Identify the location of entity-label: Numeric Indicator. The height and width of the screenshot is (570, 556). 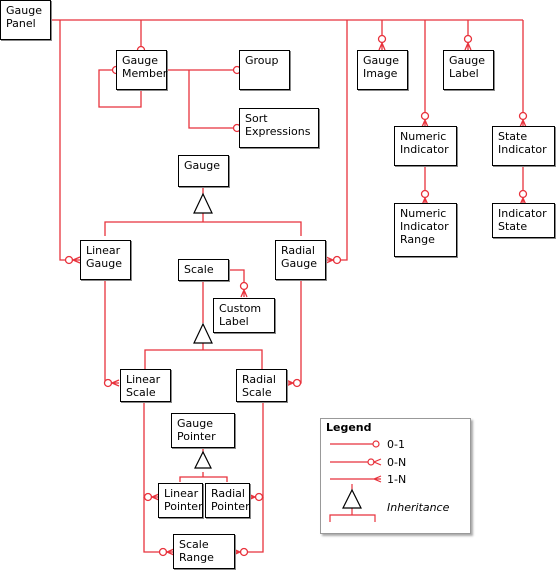
(424, 143).